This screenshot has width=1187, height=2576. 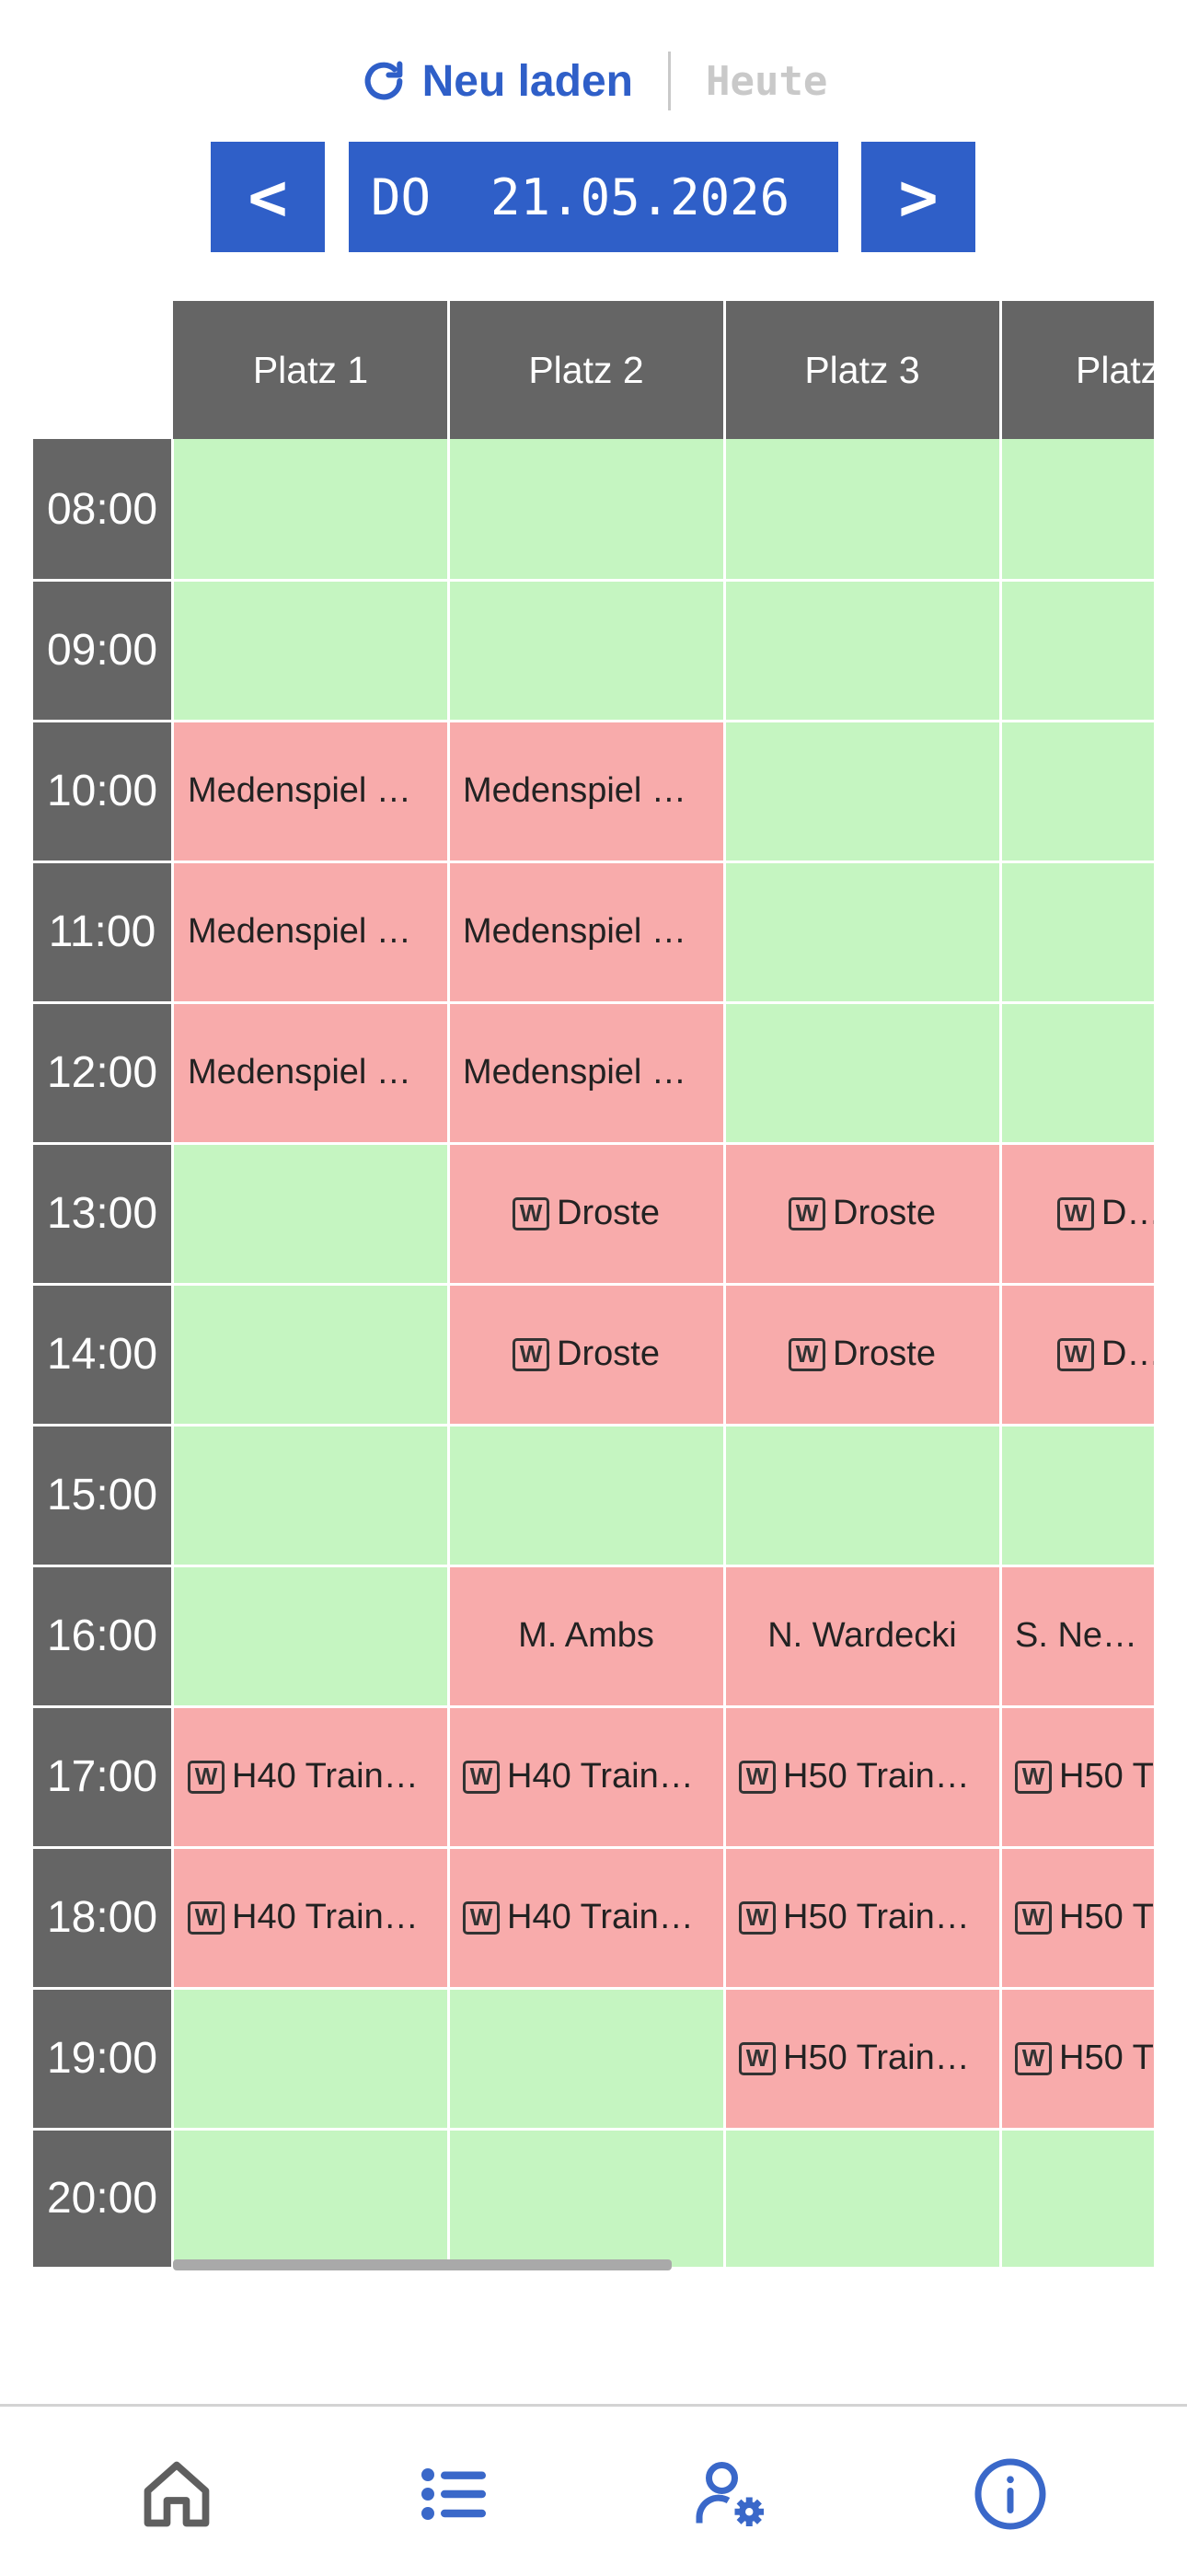 I want to click on booking-slot: N. Wardecki, so click(x=862, y=1636).